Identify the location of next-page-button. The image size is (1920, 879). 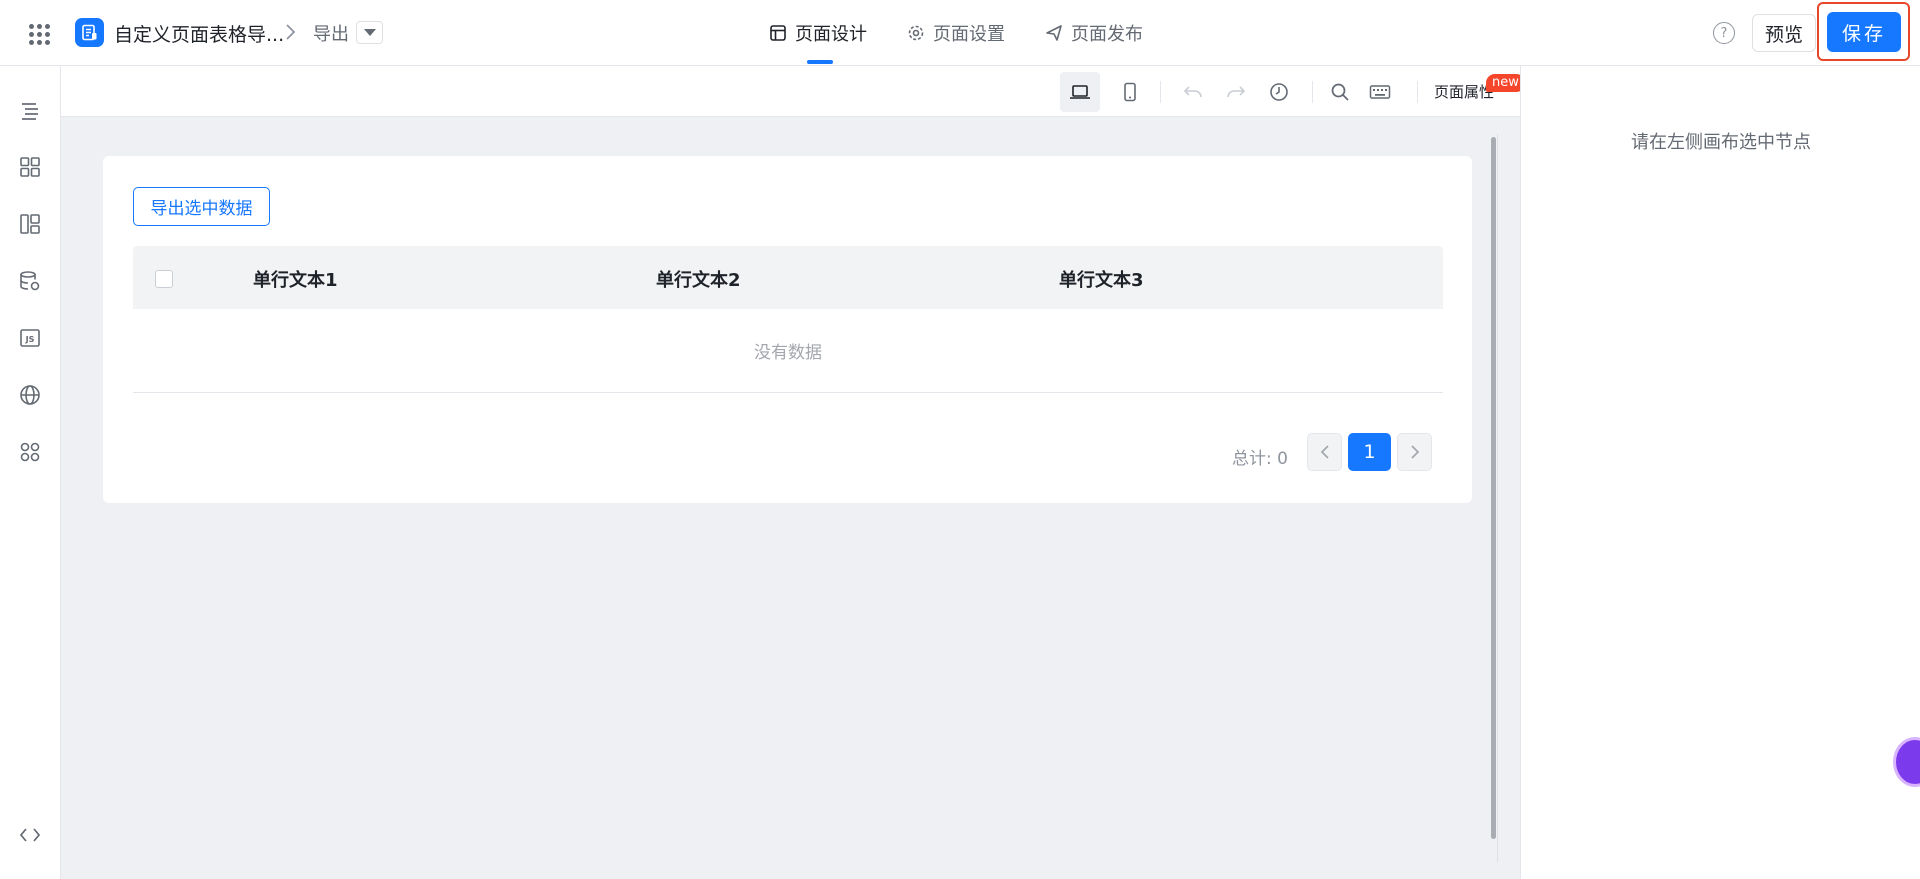
(1414, 452).